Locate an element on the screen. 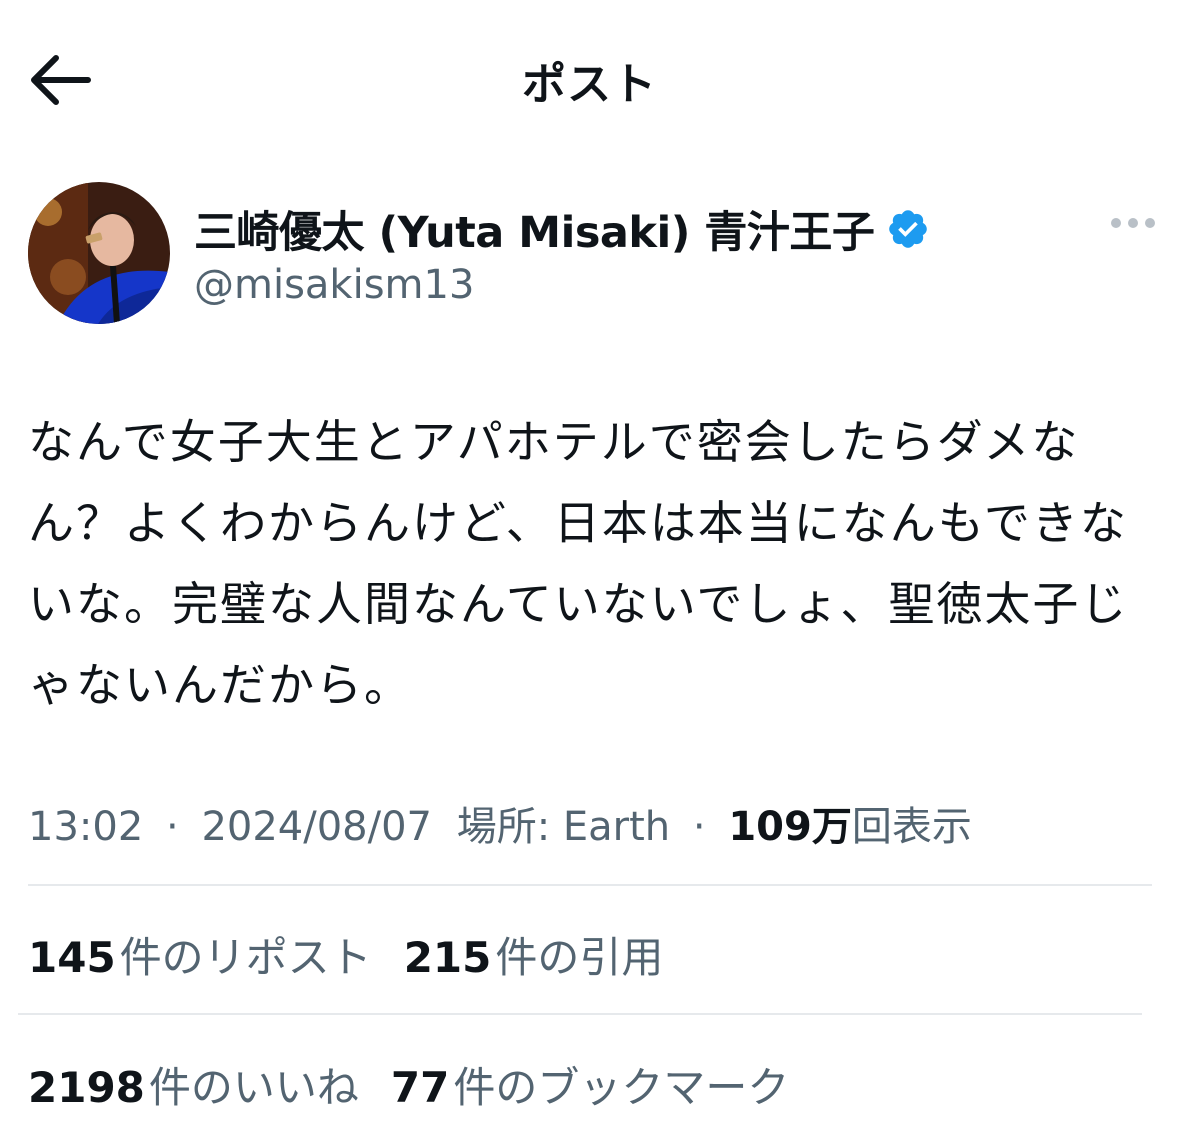  like-count-link: 2198件のいいね is located at coordinates (193, 1084).